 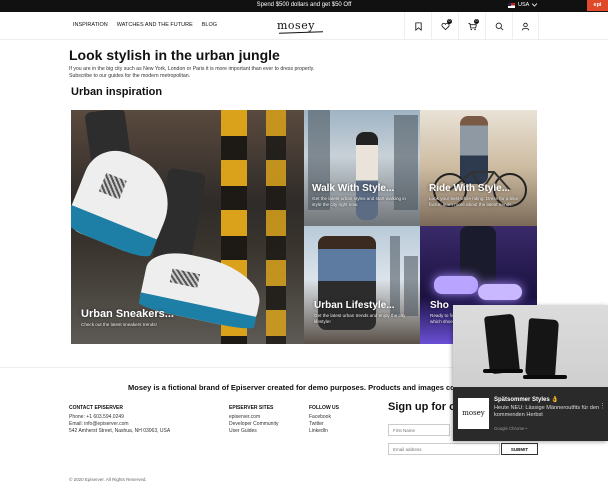 I want to click on notification-image, so click(x=530, y=346).